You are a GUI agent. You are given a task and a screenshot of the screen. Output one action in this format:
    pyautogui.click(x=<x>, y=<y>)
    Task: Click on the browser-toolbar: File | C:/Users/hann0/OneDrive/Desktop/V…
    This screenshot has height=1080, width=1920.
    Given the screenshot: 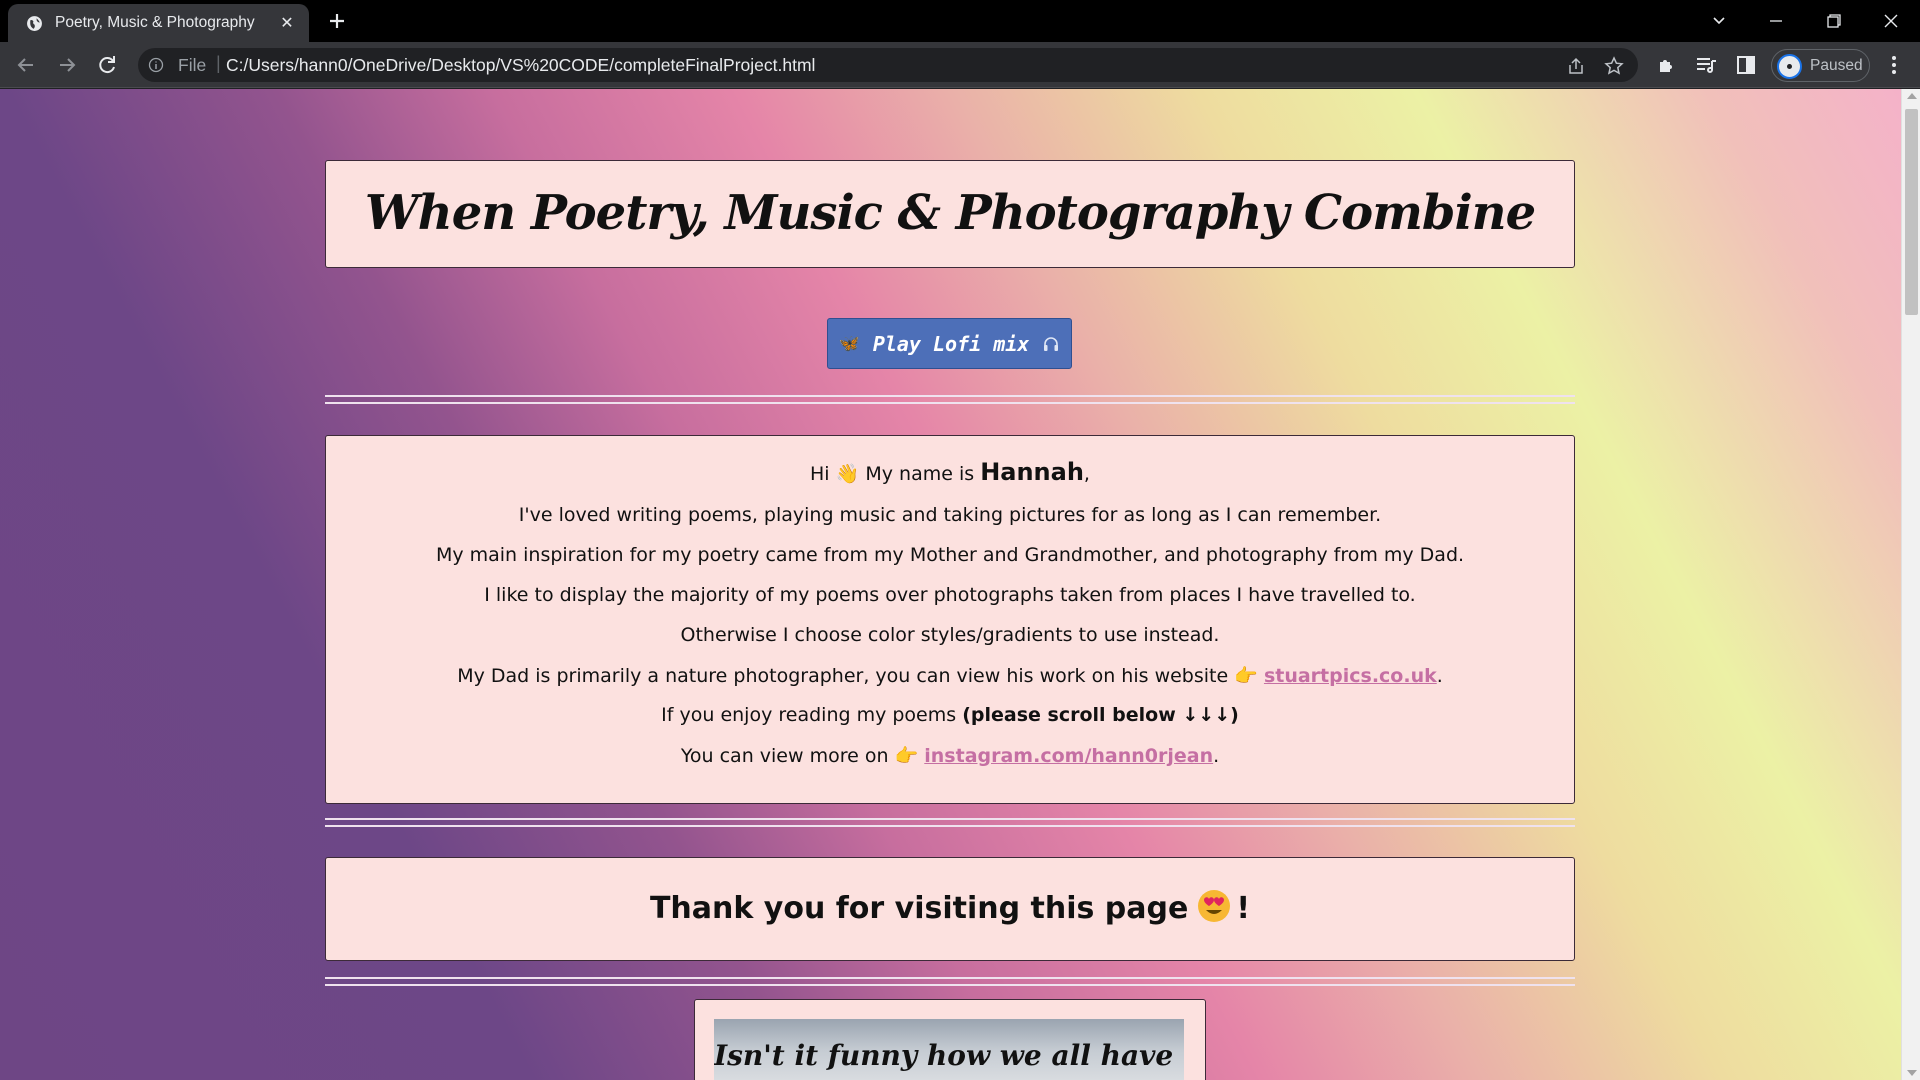 What is the action you would take?
    pyautogui.click(x=960, y=65)
    